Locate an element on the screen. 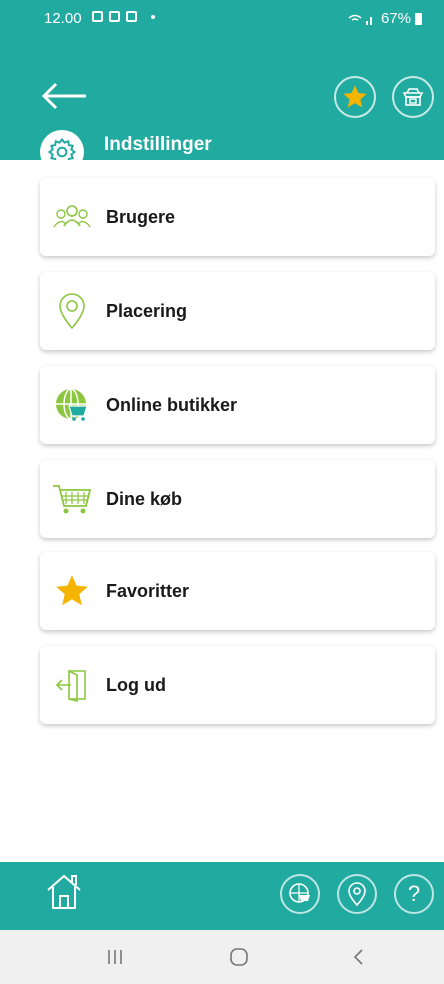 Image resolution: width=444 pixels, height=984 pixels. online-shops-button is located at coordinates (300, 894).